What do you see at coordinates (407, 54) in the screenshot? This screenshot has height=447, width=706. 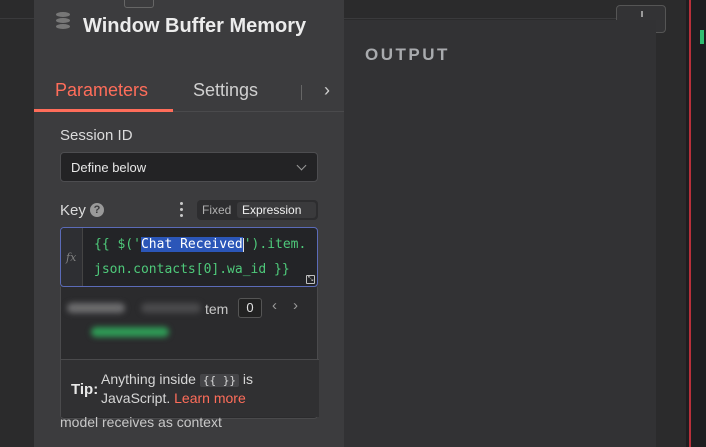 I see `output-title: OUTPUT` at bounding box center [407, 54].